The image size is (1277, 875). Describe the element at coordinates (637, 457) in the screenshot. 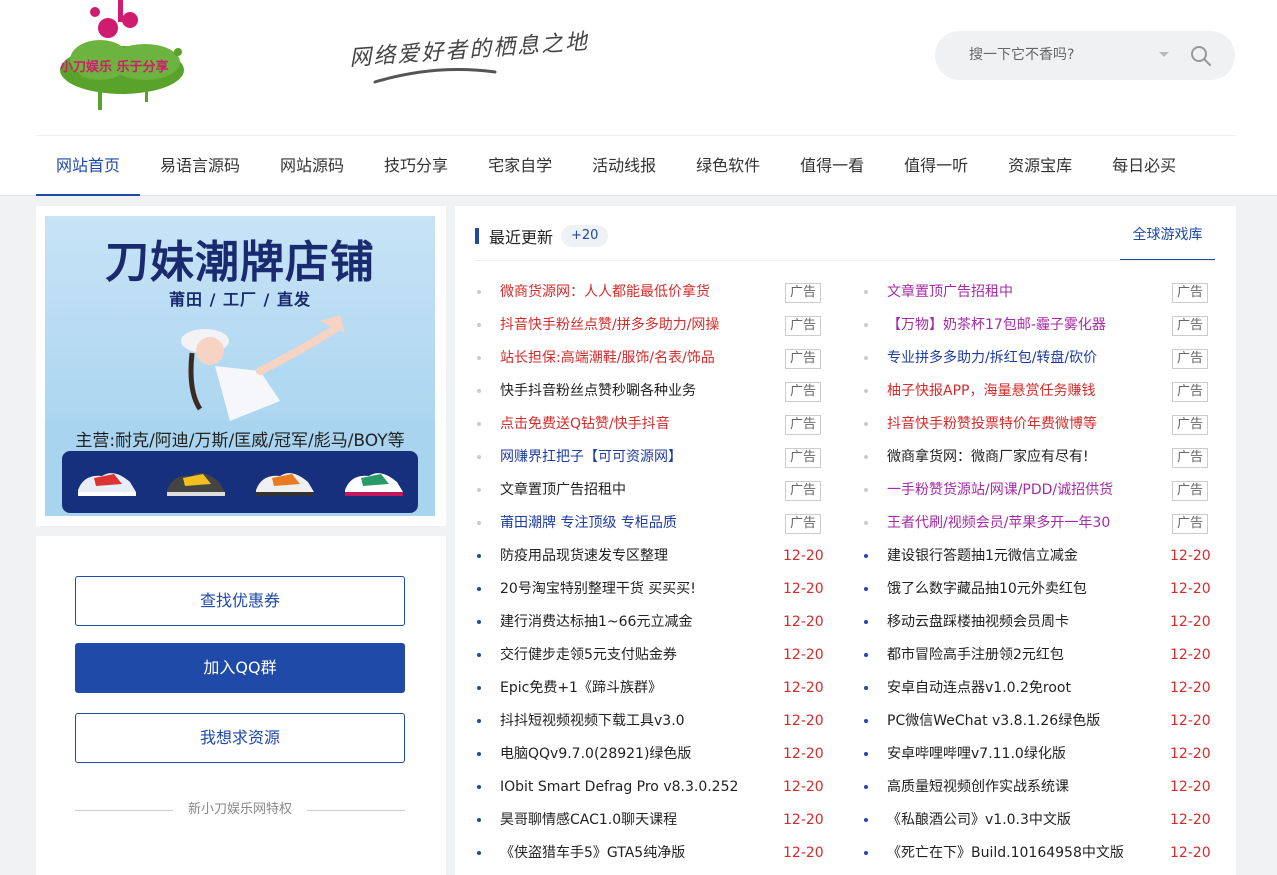

I see `ad-link: 网赚界扛把子【可可资源网】` at that location.